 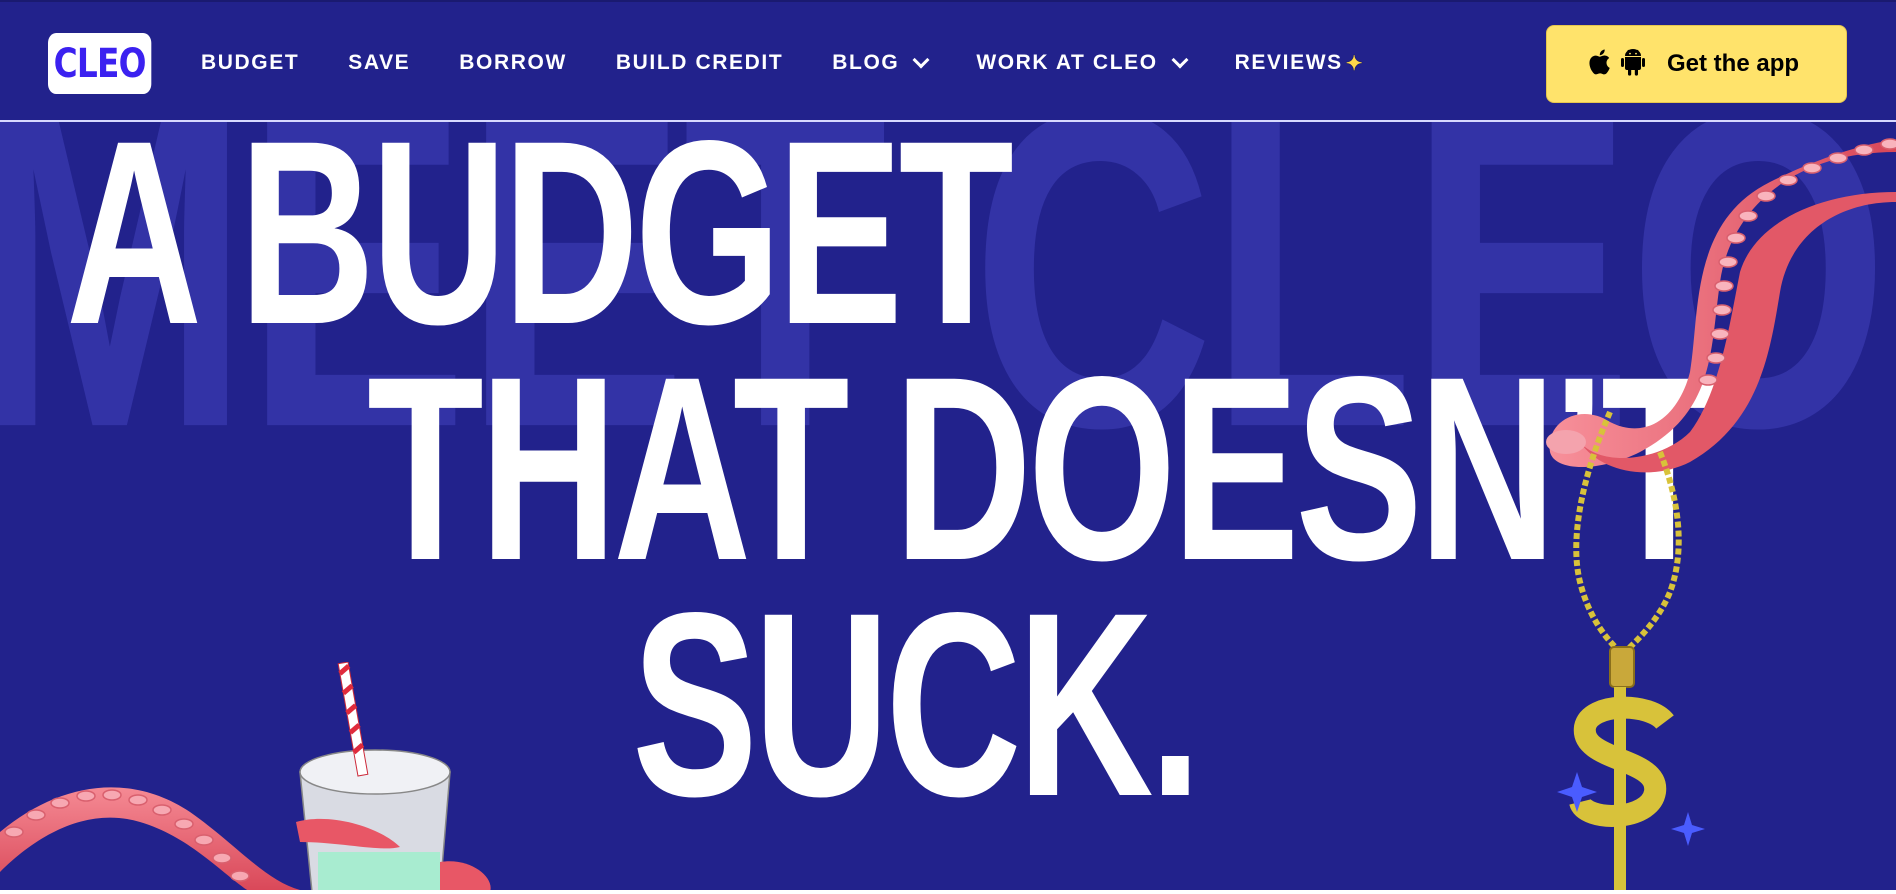 I want to click on nav-label: BORROW, so click(x=513, y=62).